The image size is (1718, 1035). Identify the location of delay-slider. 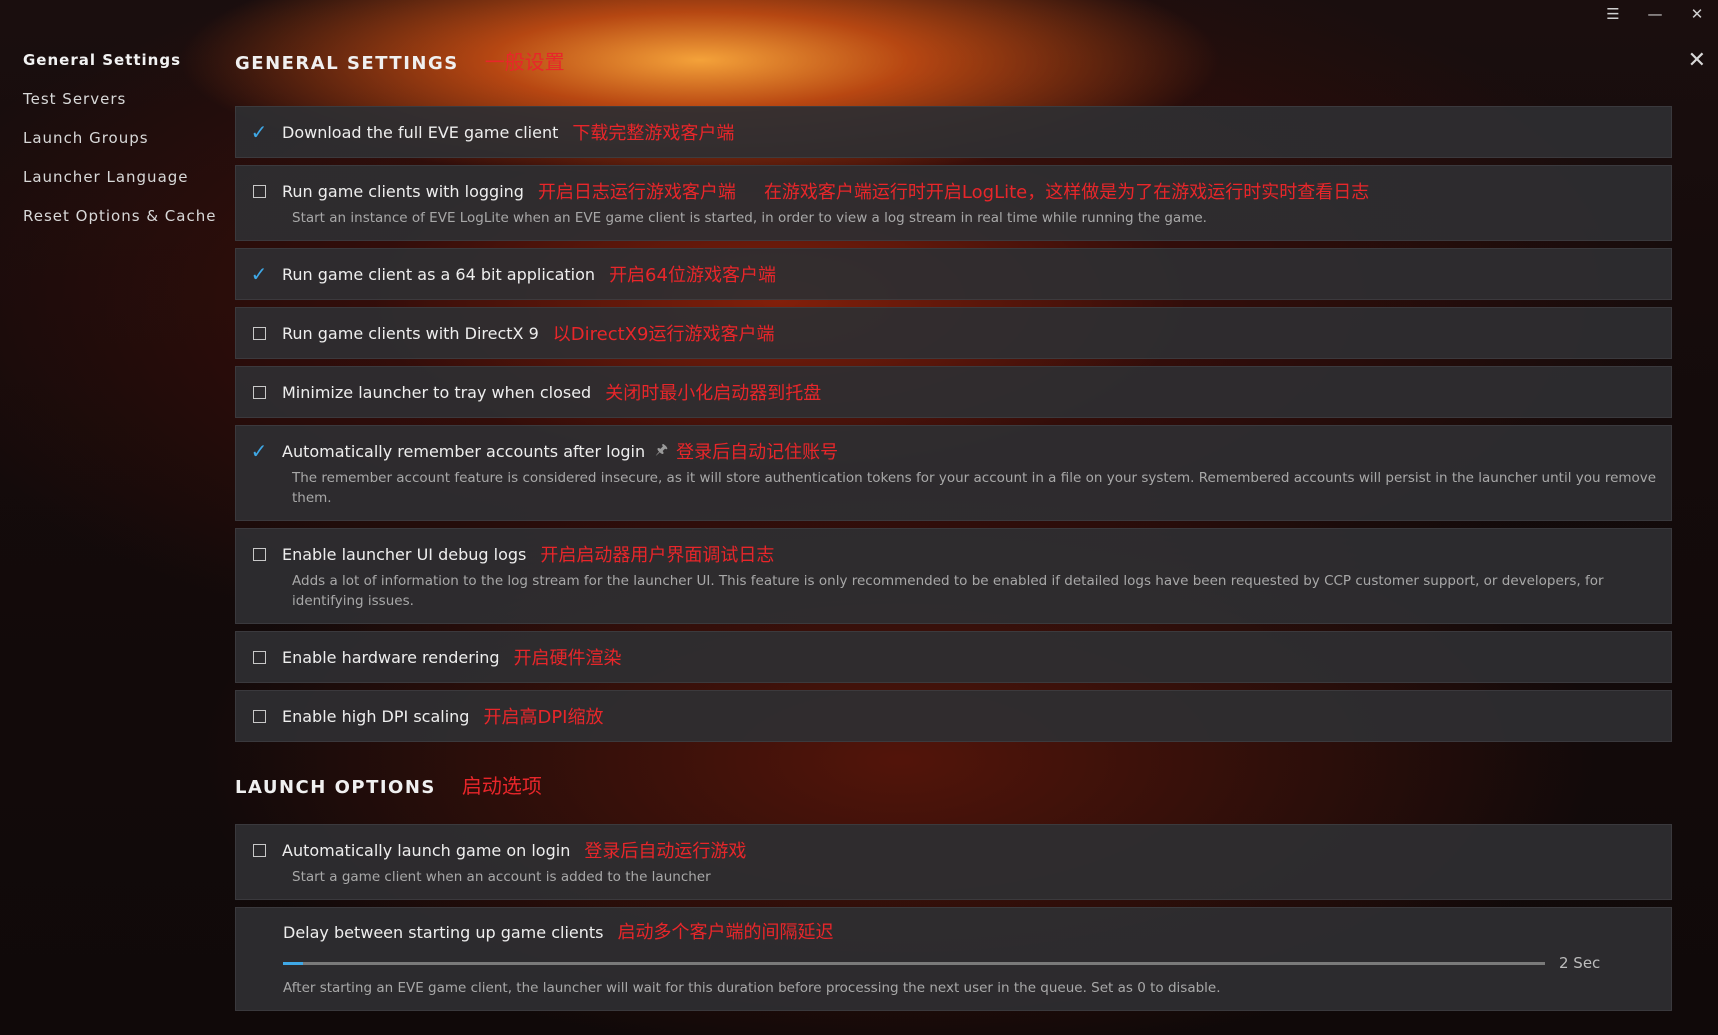
(914, 963).